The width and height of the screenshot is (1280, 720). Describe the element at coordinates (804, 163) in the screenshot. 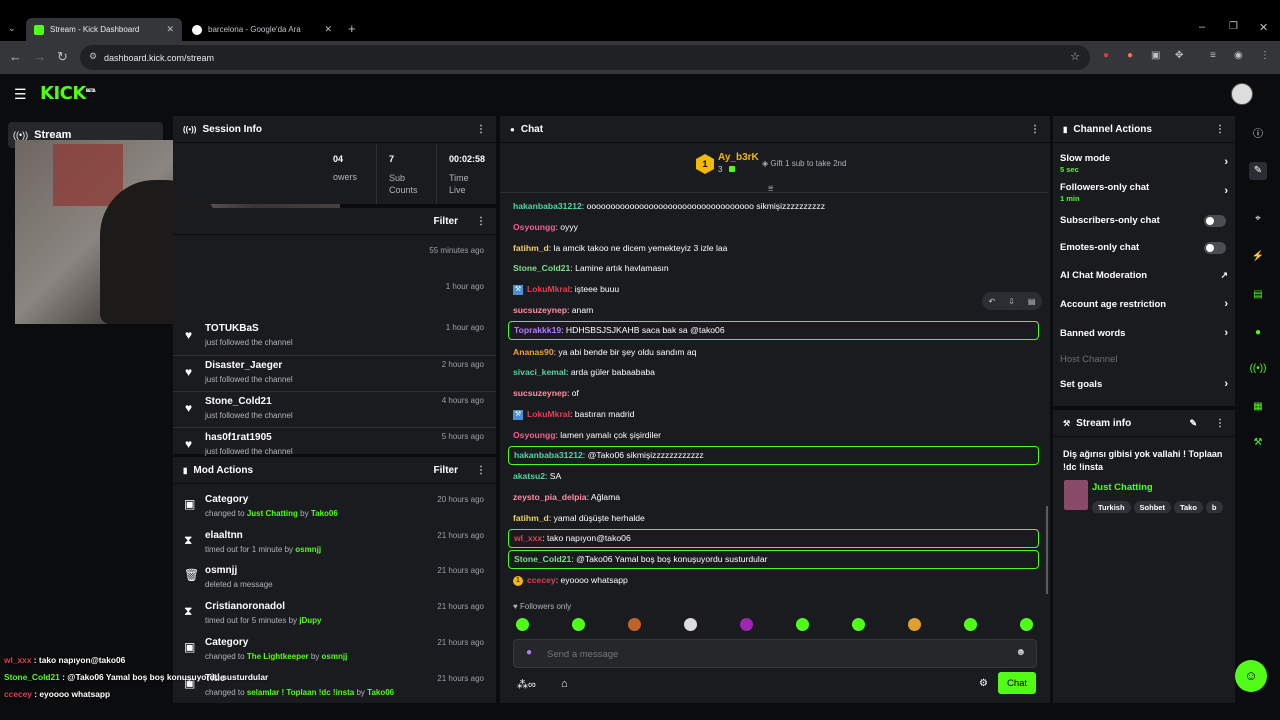

I see `gift-prompt: ◈ Gift 1 sub to take 2nd` at that location.